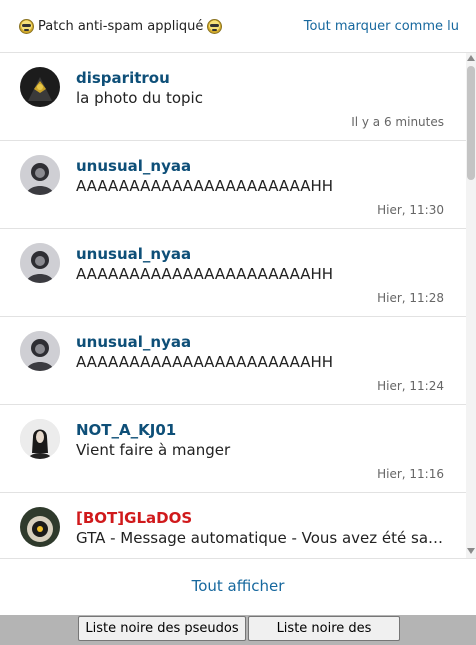 The image size is (476, 645). I want to click on notification-message: la photo du topic, so click(139, 98).